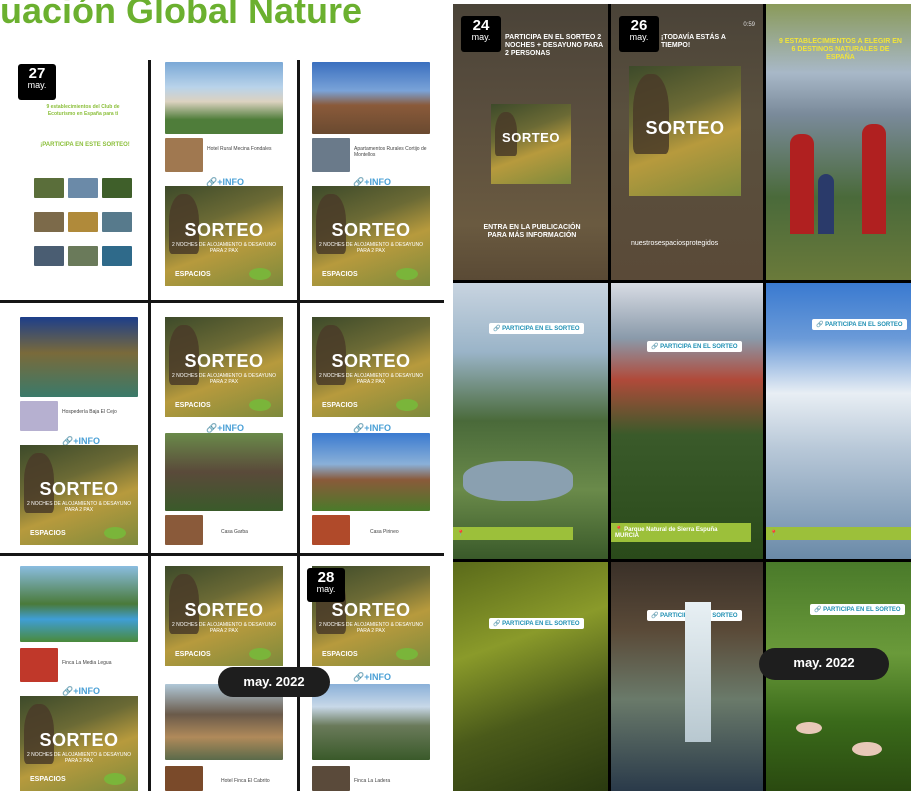 This screenshot has height=791, width=911. Describe the element at coordinates (384, 532) in the screenshot. I see `caption: Casa Pirineo` at that location.